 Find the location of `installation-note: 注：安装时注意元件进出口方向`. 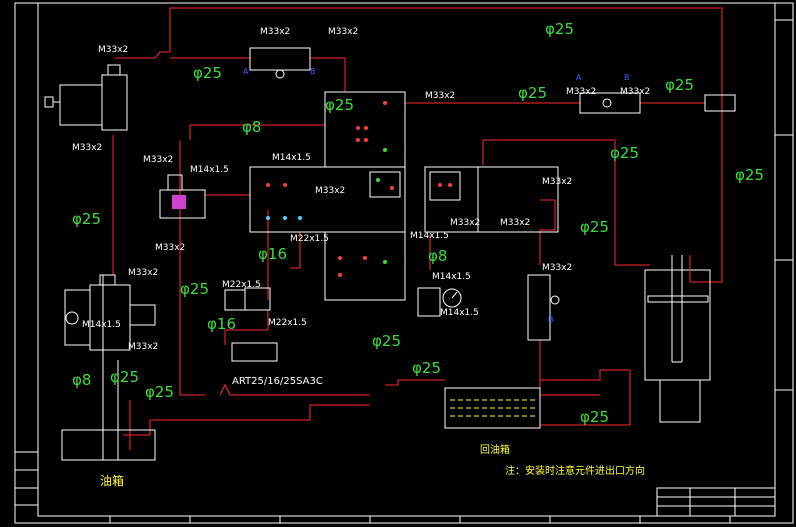

installation-note: 注：安装时注意元件进出口方向 is located at coordinates (575, 470).